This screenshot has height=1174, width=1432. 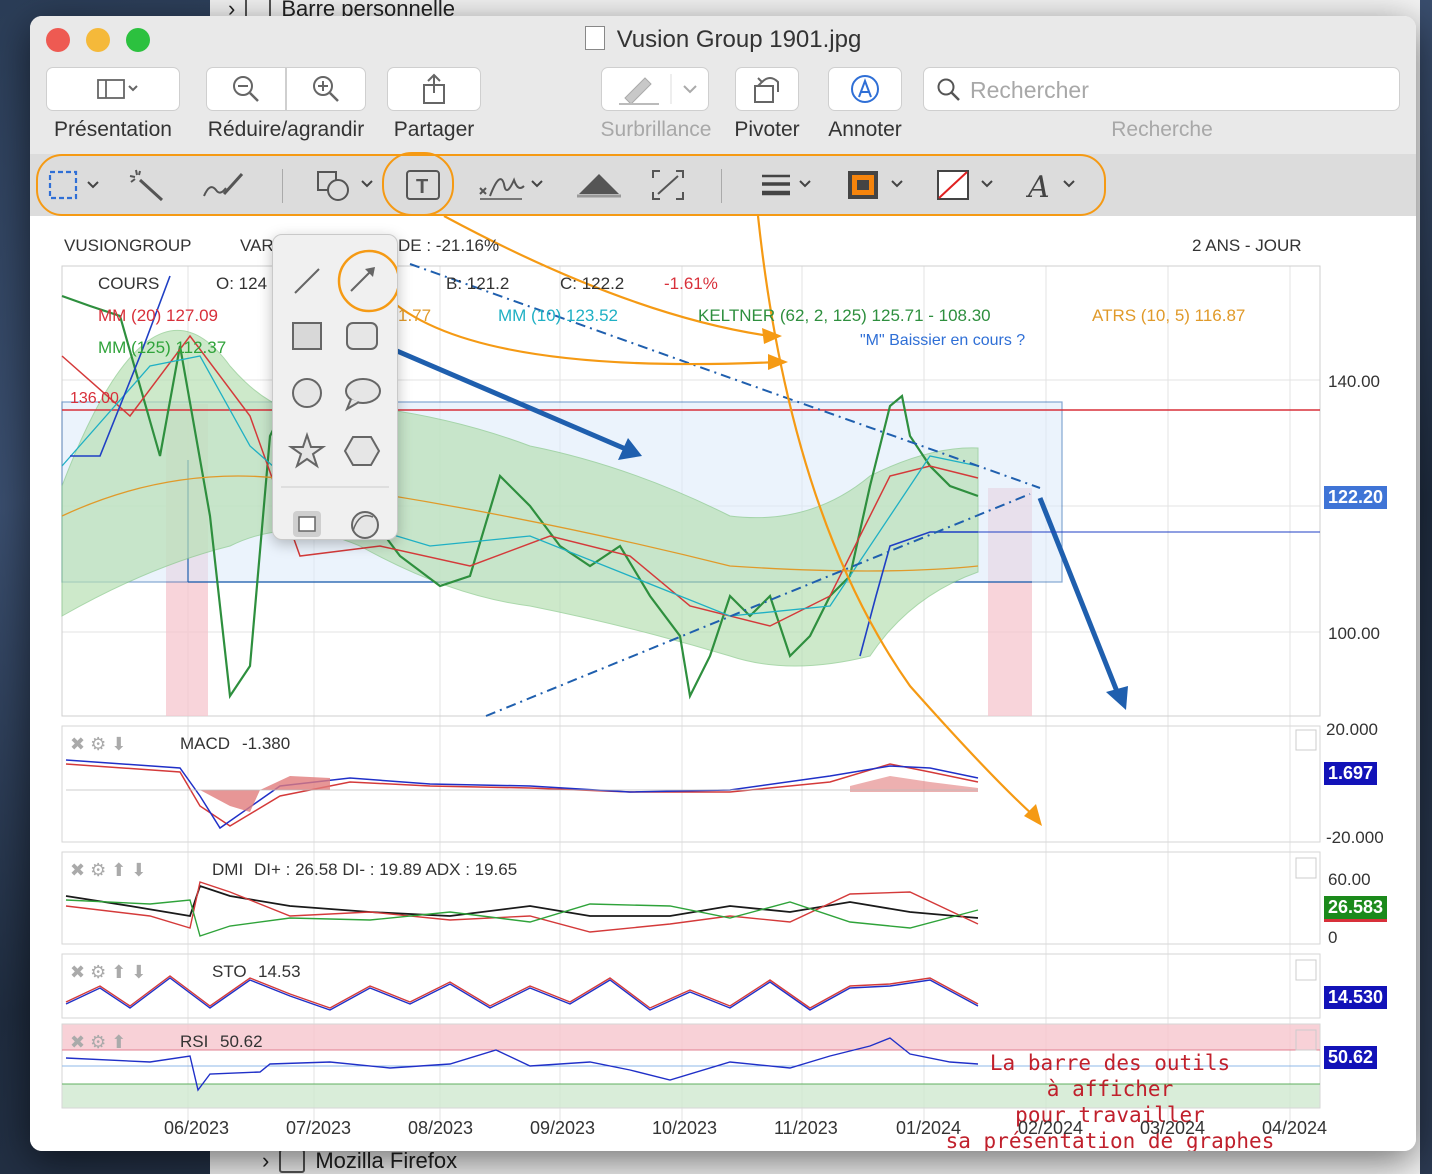 I want to click on period-label: 2 ANS - JOUR, so click(x=1247, y=245).